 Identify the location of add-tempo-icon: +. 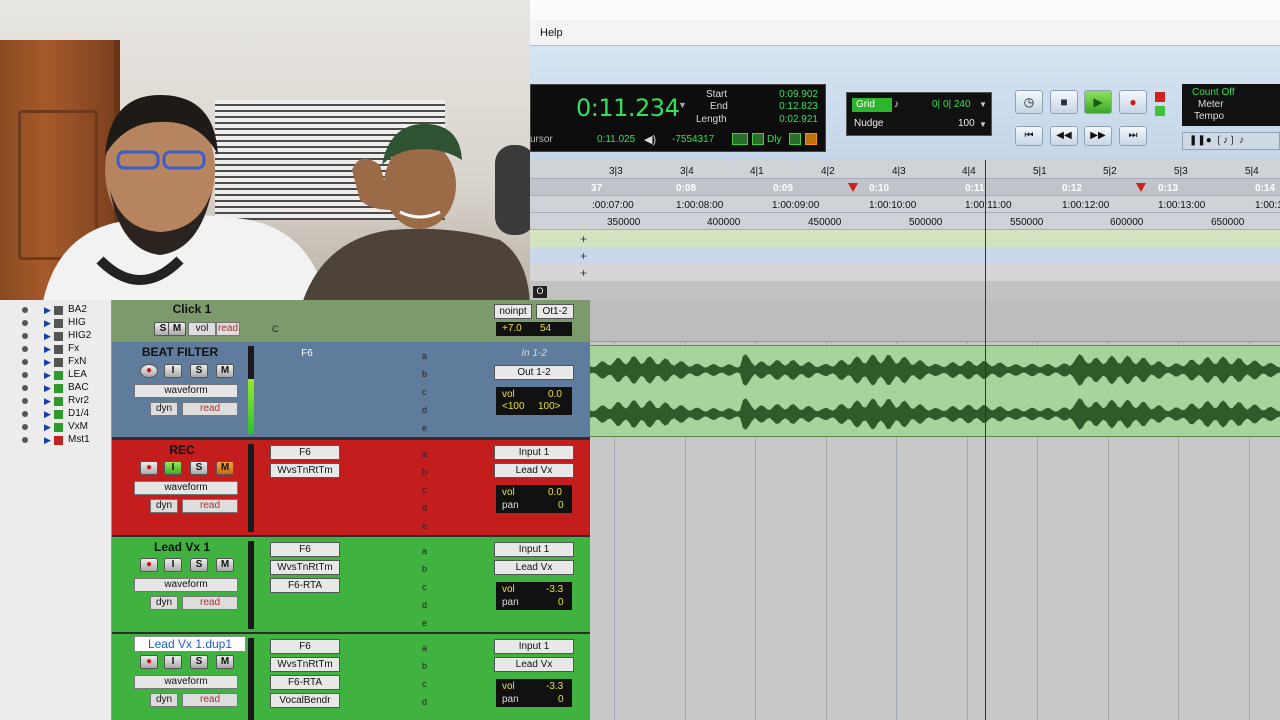
(583, 256).